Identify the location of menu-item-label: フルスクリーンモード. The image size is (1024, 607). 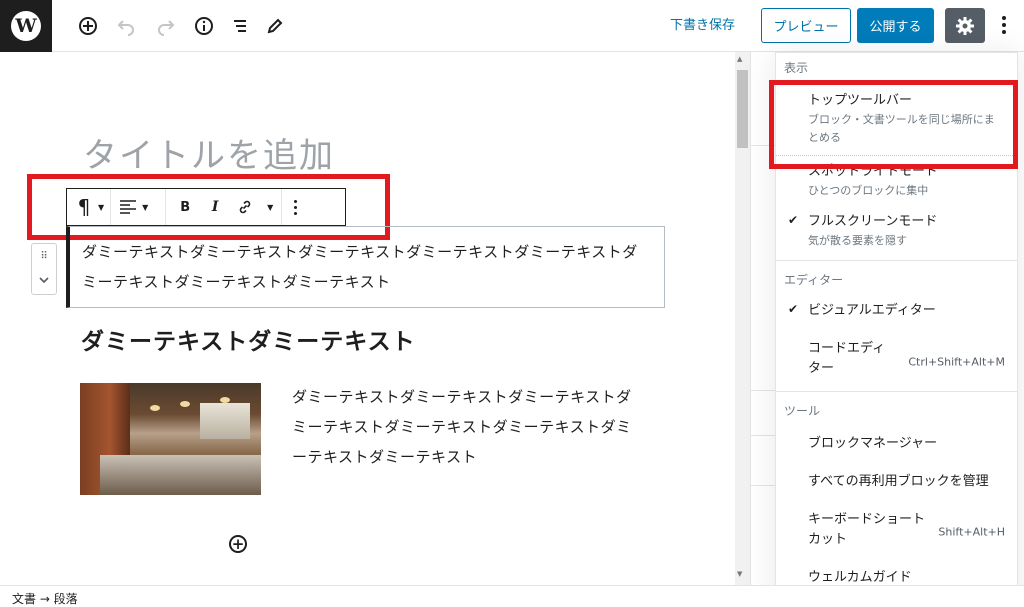
(873, 221).